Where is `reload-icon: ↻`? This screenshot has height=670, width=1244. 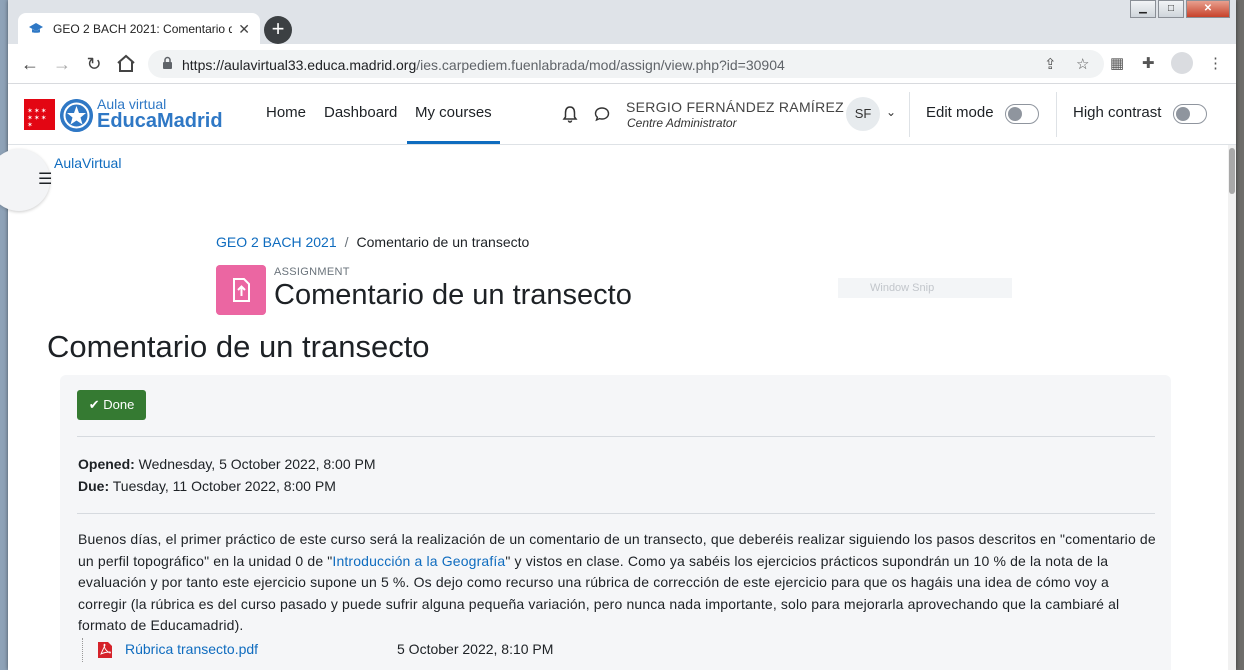 reload-icon: ↻ is located at coordinates (94, 64).